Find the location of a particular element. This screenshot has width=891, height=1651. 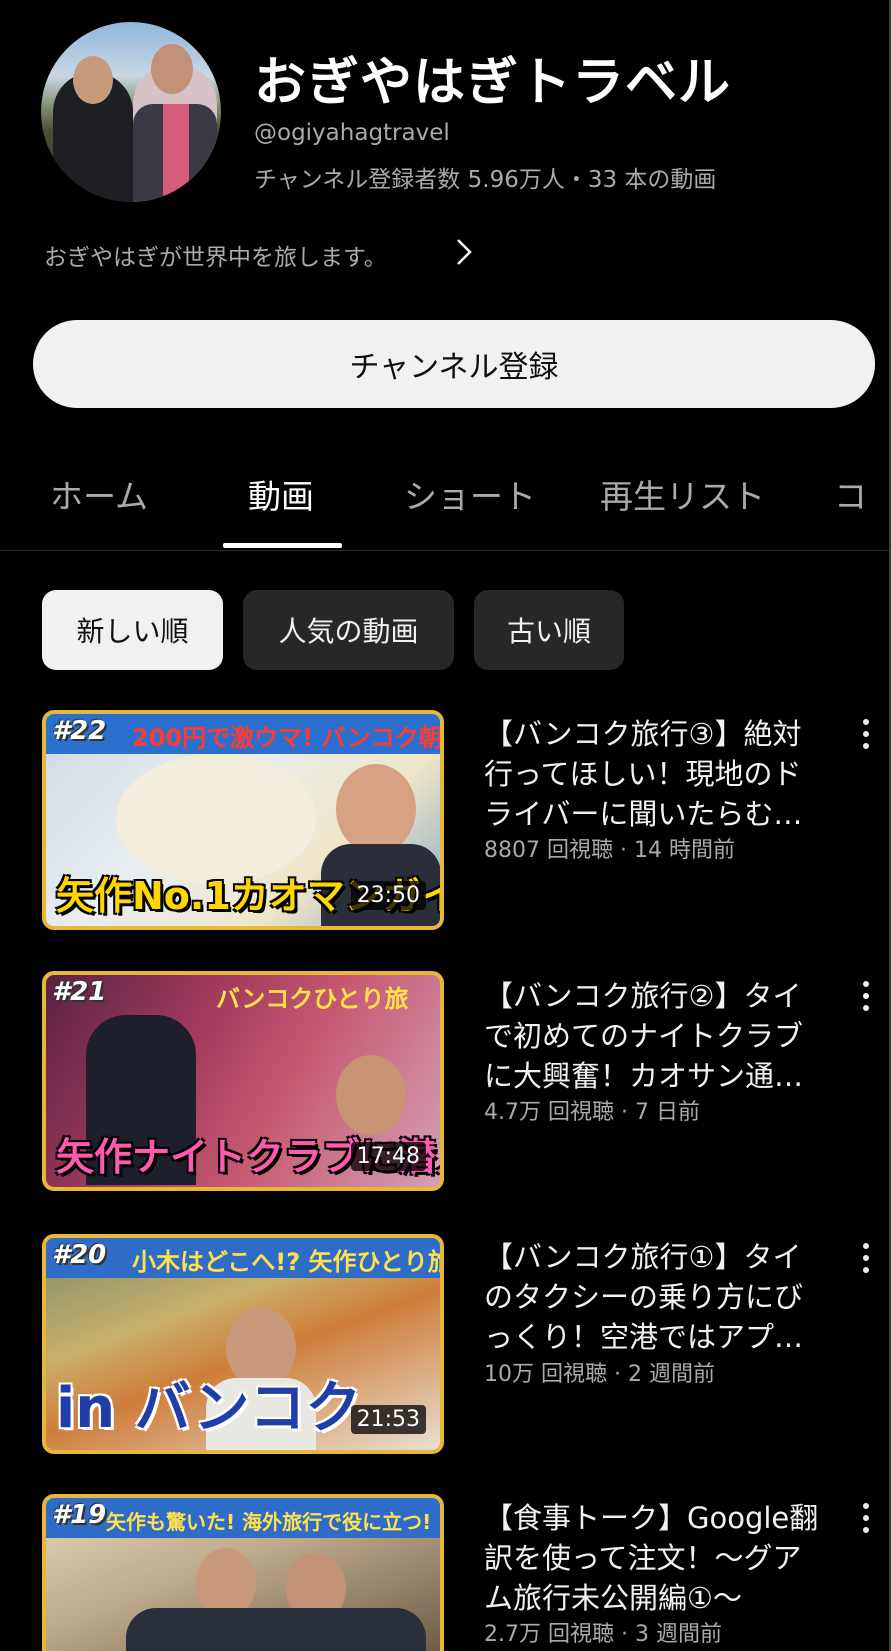

channel-handle: @ogiyahagtravel is located at coordinates (352, 133).